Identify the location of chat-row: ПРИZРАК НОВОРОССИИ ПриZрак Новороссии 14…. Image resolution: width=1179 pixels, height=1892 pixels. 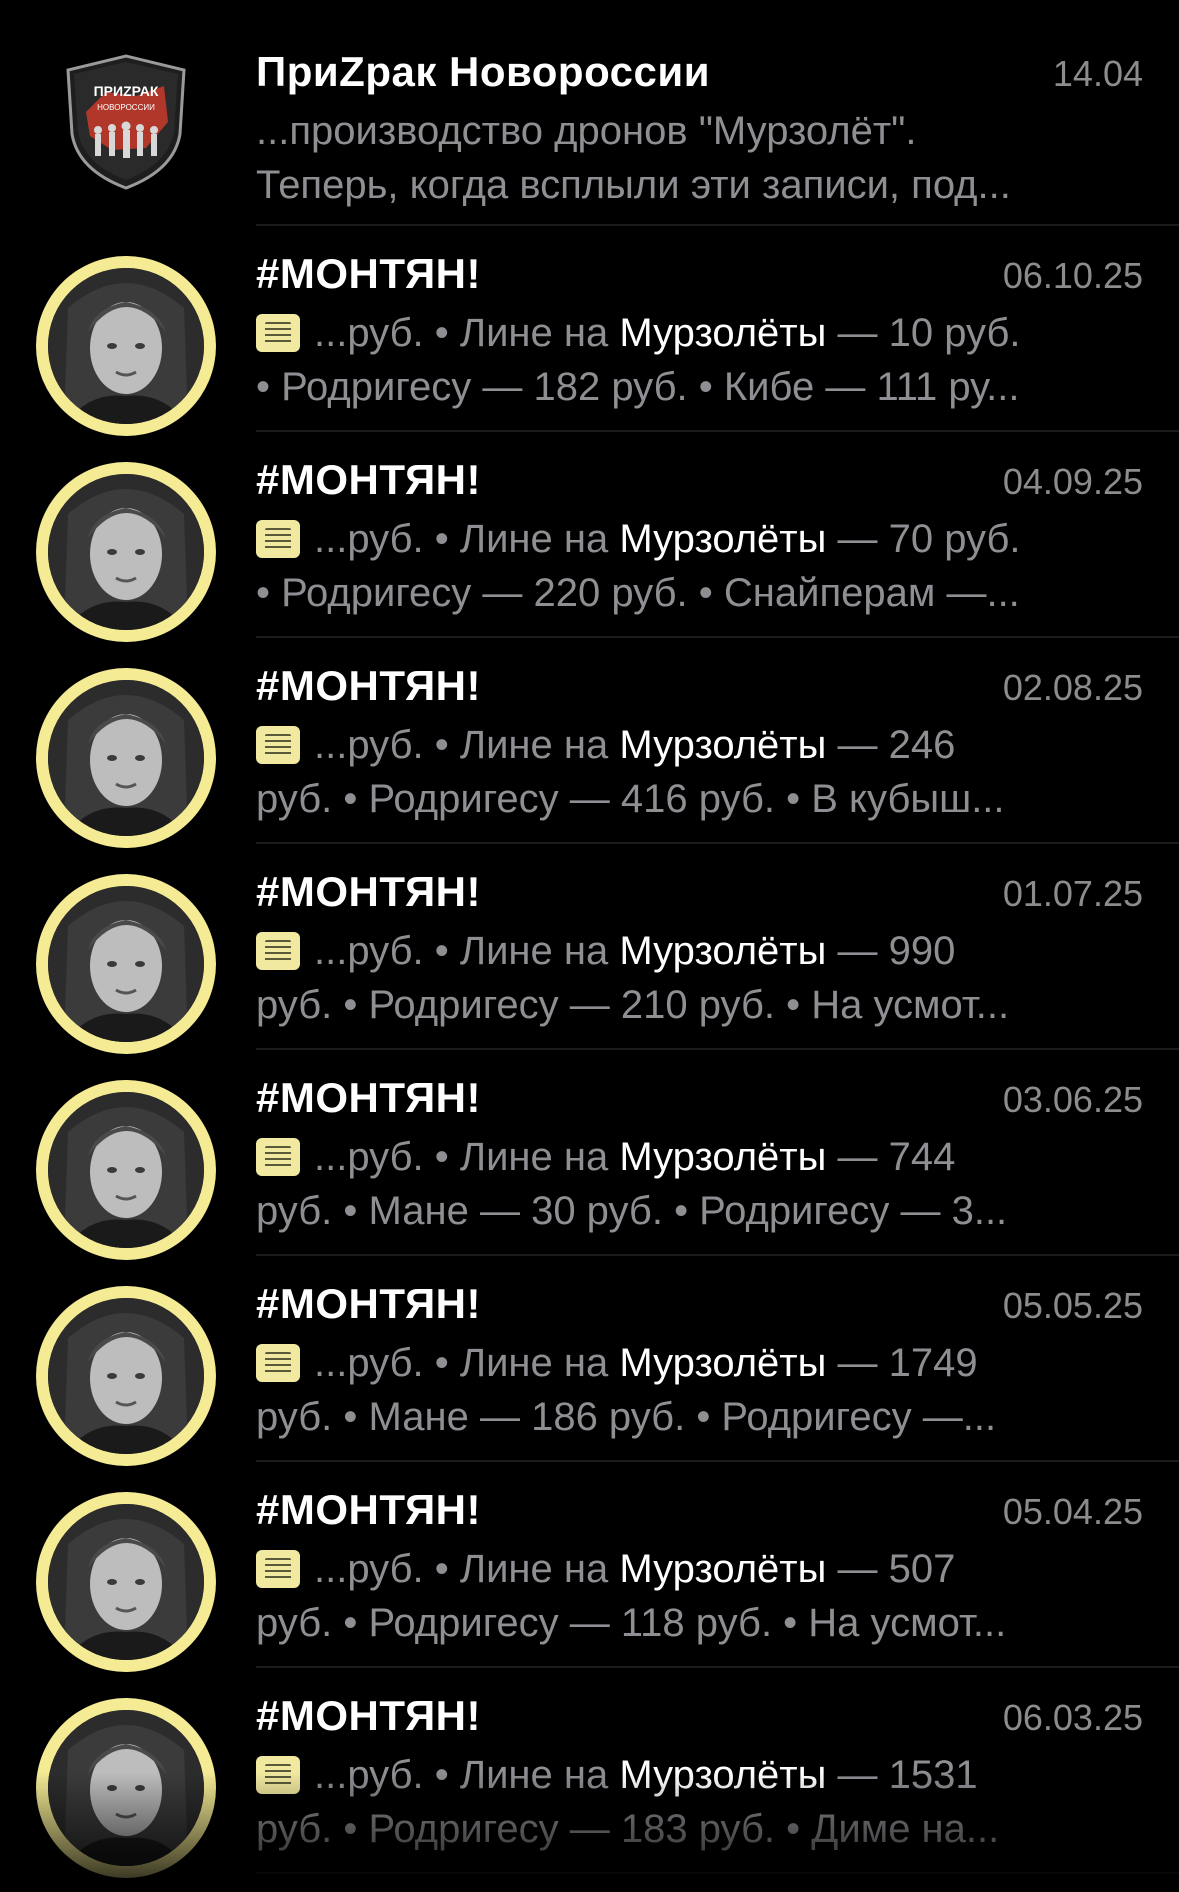
(589, 113).